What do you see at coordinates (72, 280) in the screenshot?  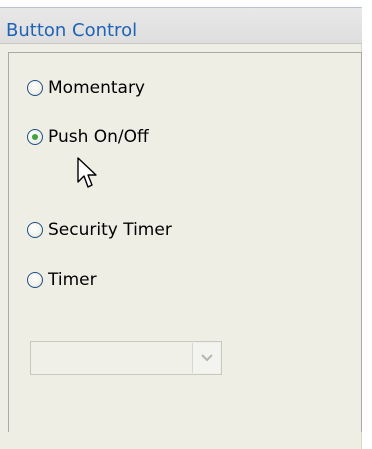 I see `radio-label-timer: Timer` at bounding box center [72, 280].